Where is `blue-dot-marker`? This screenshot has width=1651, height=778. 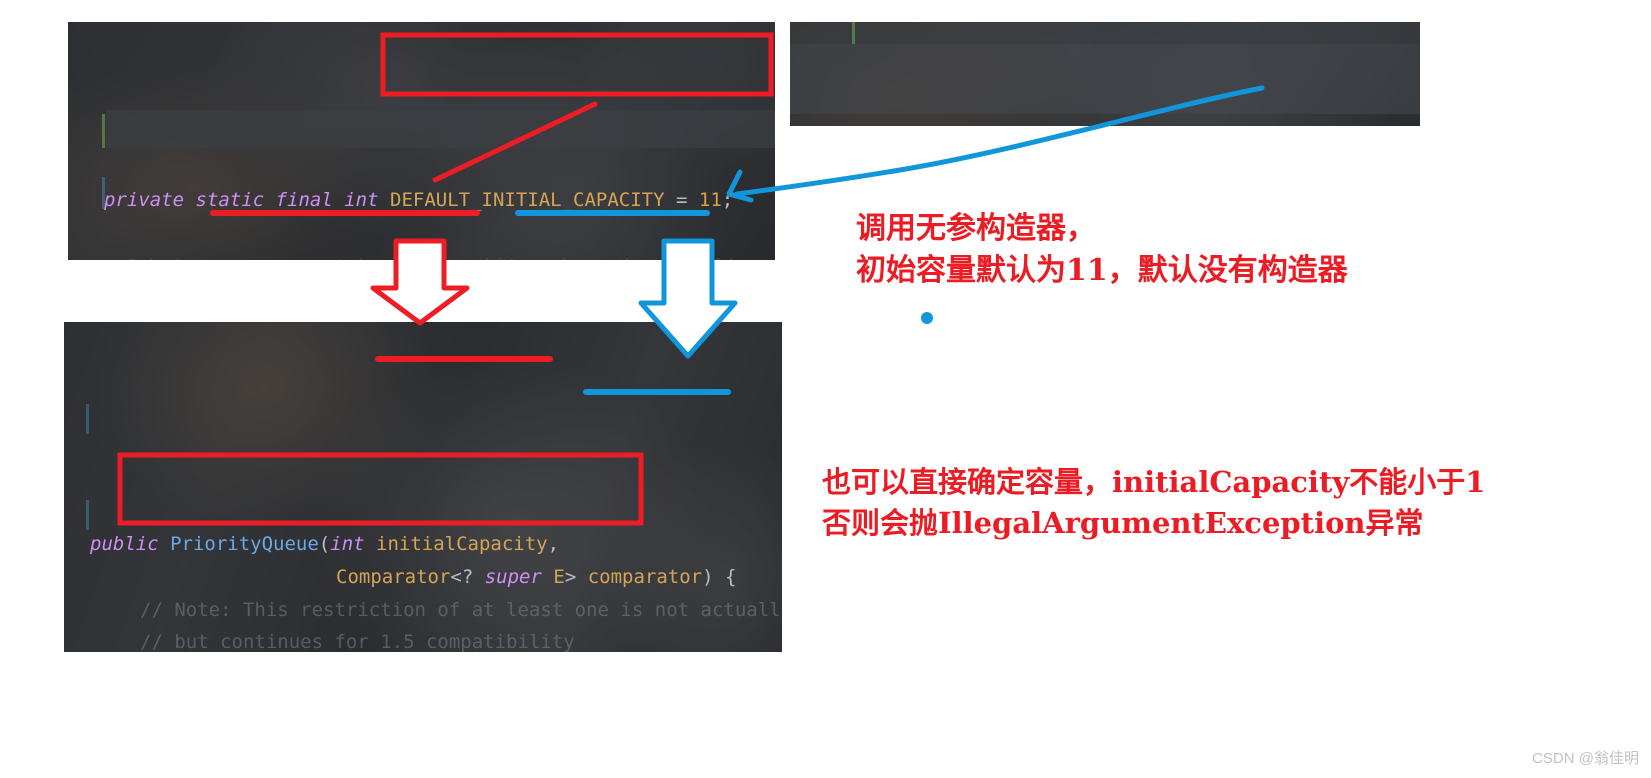
blue-dot-marker is located at coordinates (927, 318).